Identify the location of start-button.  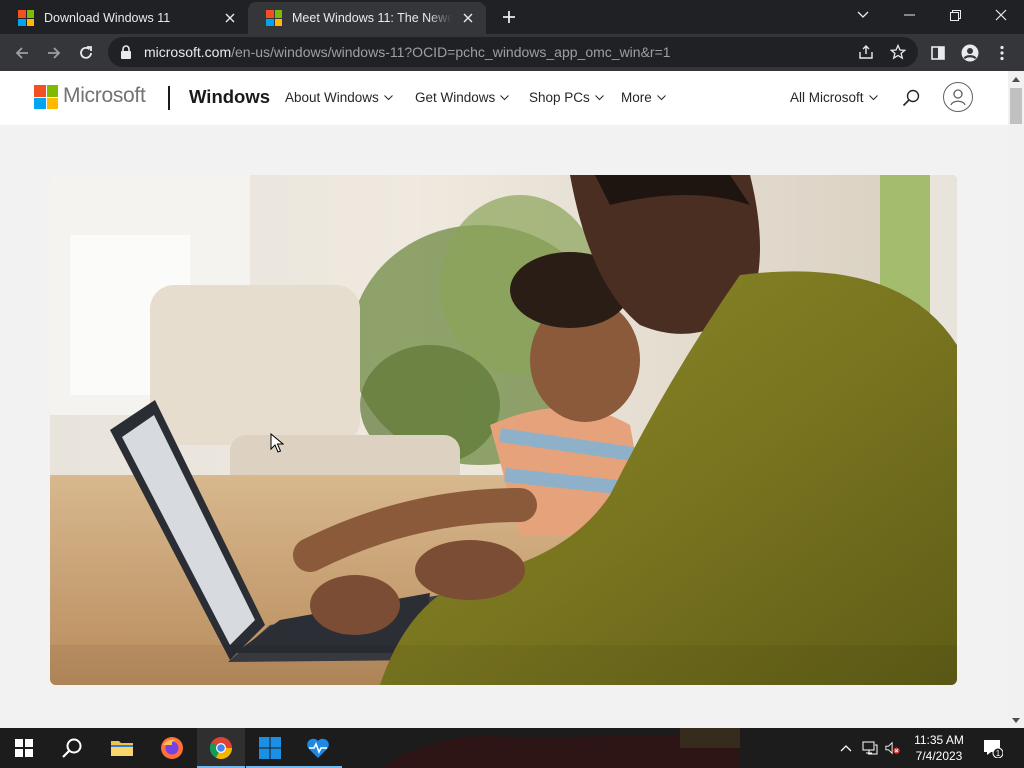
(24, 748).